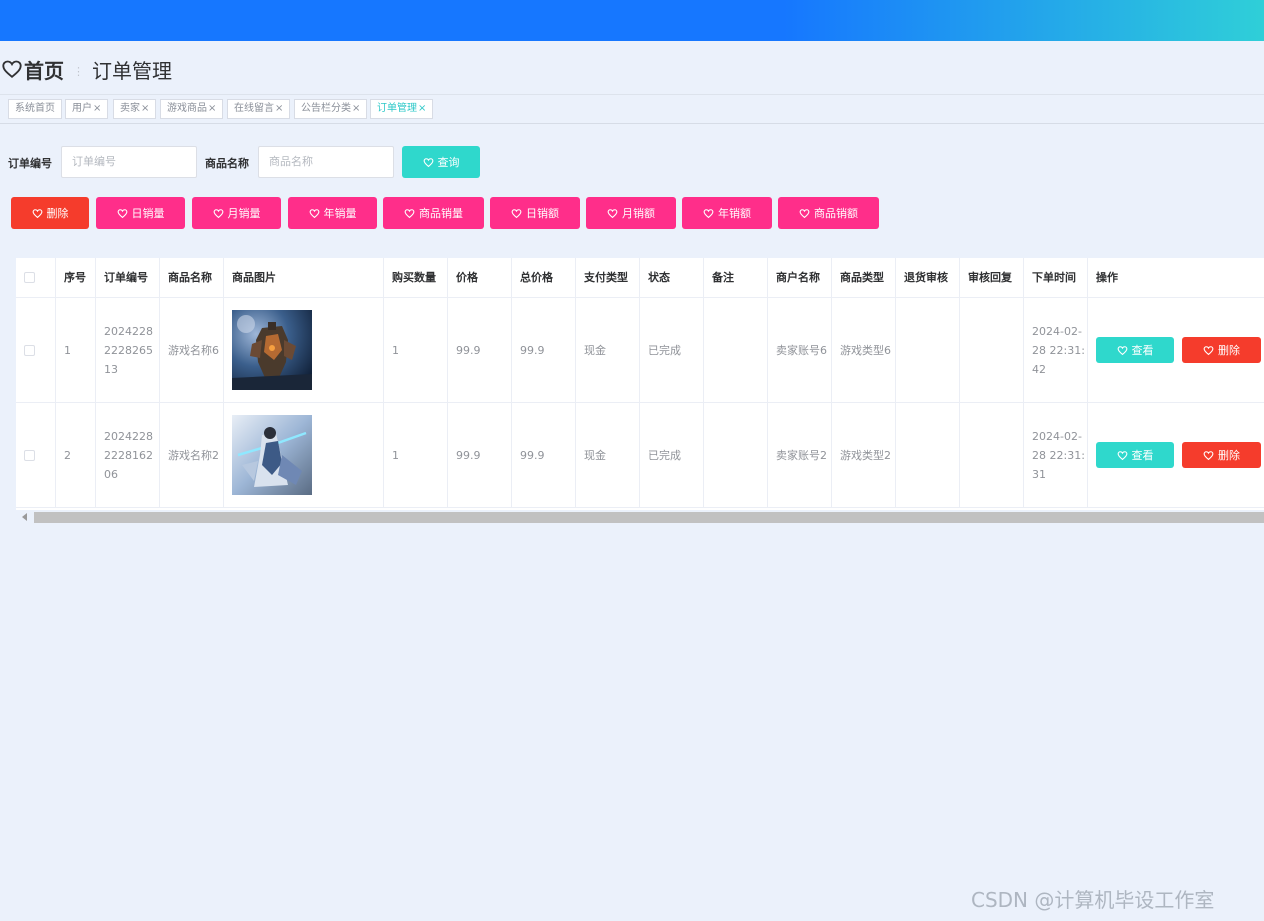  I want to click on text-line: 06, so click(111, 474).